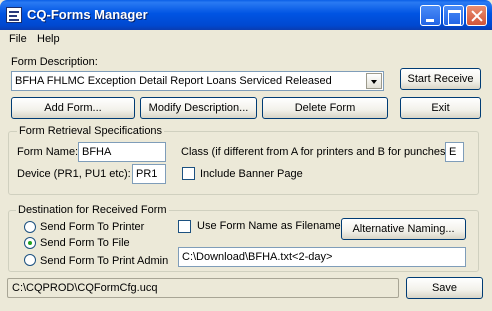 This screenshot has width=492, height=311. Describe the element at coordinates (85, 243) in the screenshot. I see `send-to-file-label: Send Form To File` at that location.